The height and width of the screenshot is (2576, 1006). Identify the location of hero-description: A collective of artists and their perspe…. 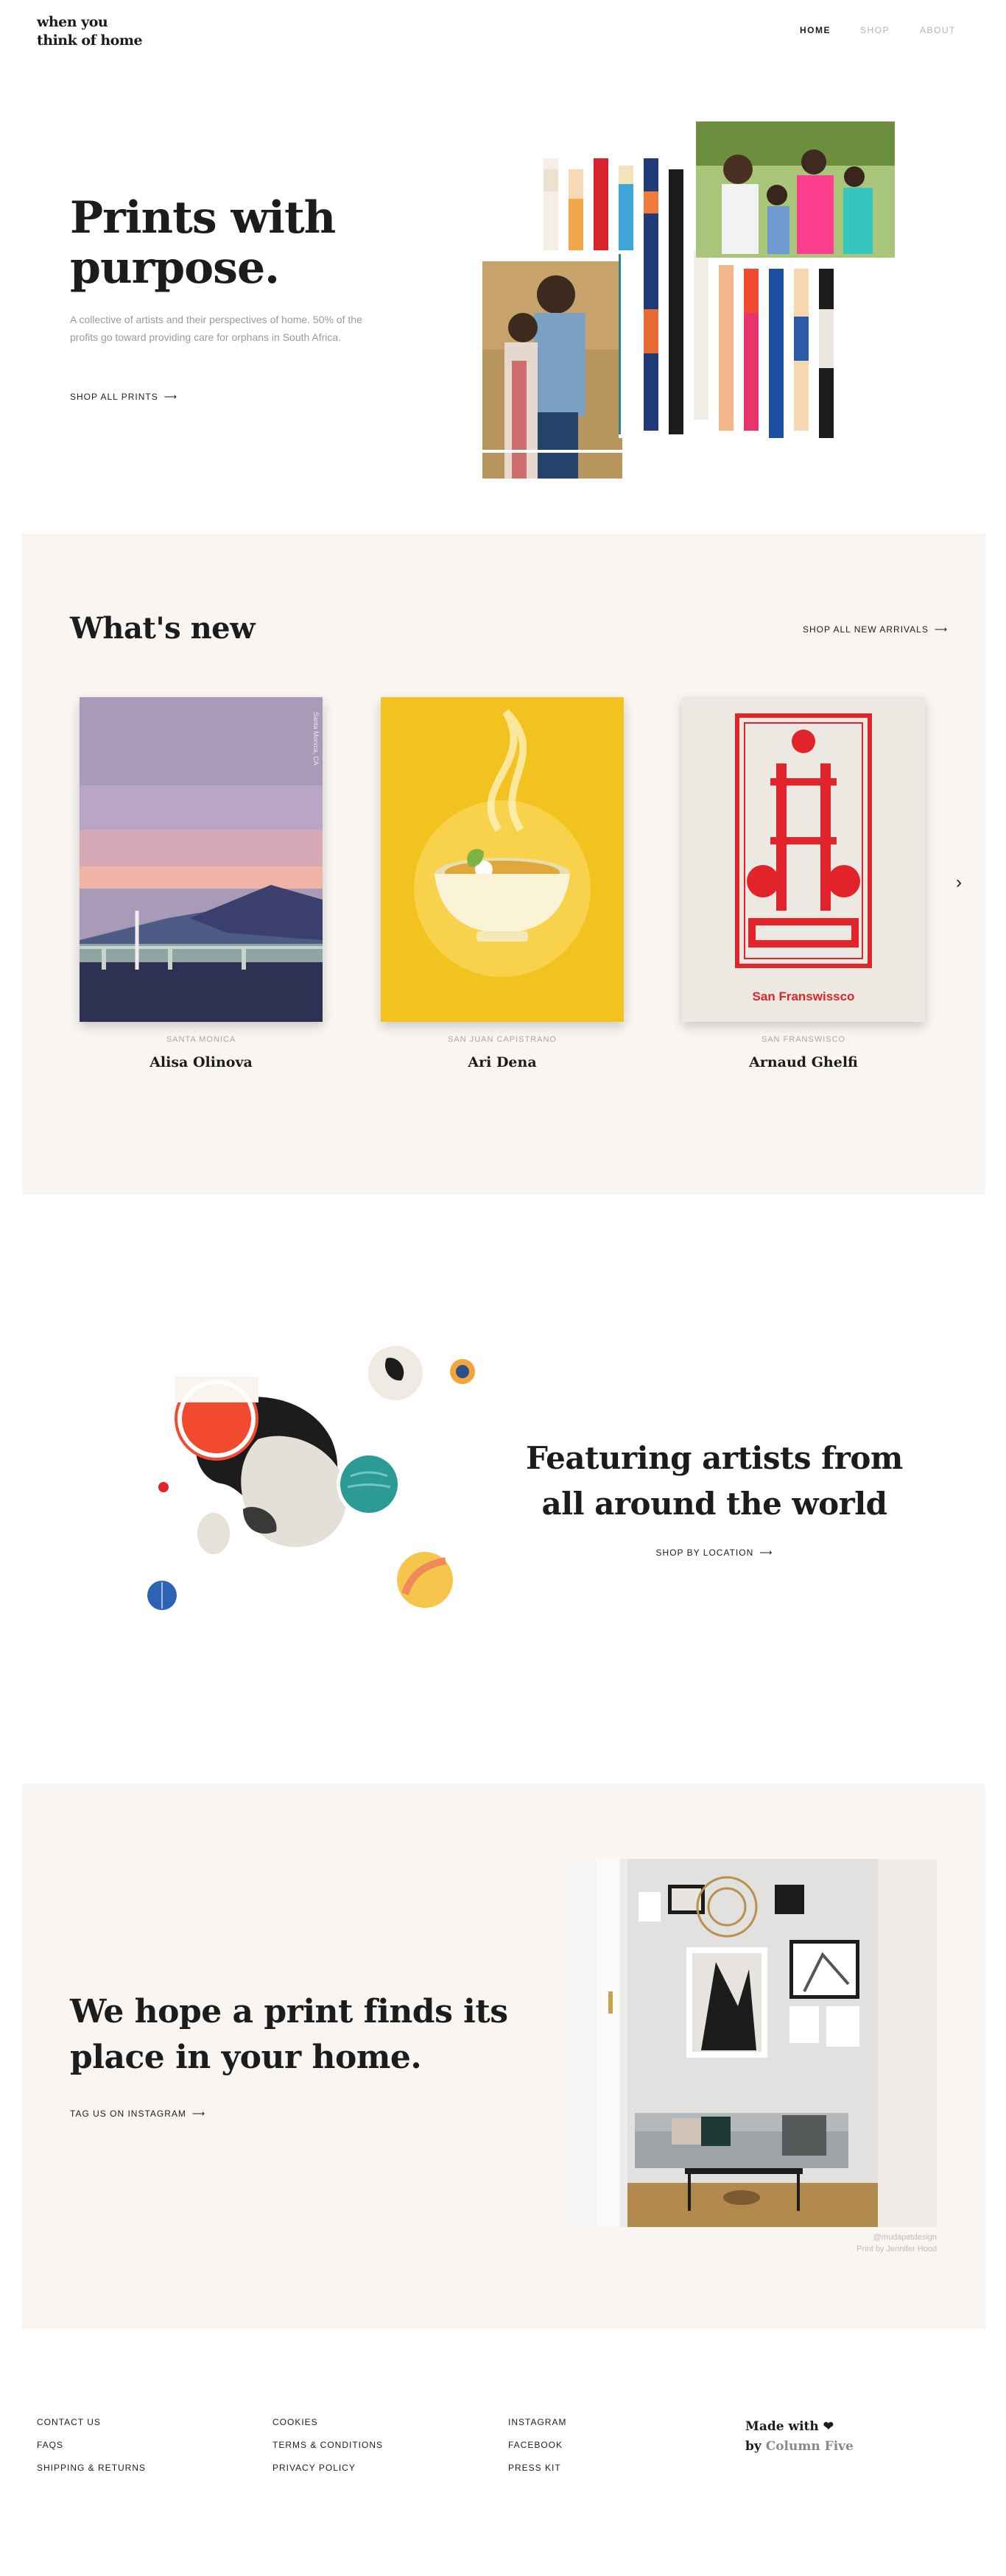
(216, 328).